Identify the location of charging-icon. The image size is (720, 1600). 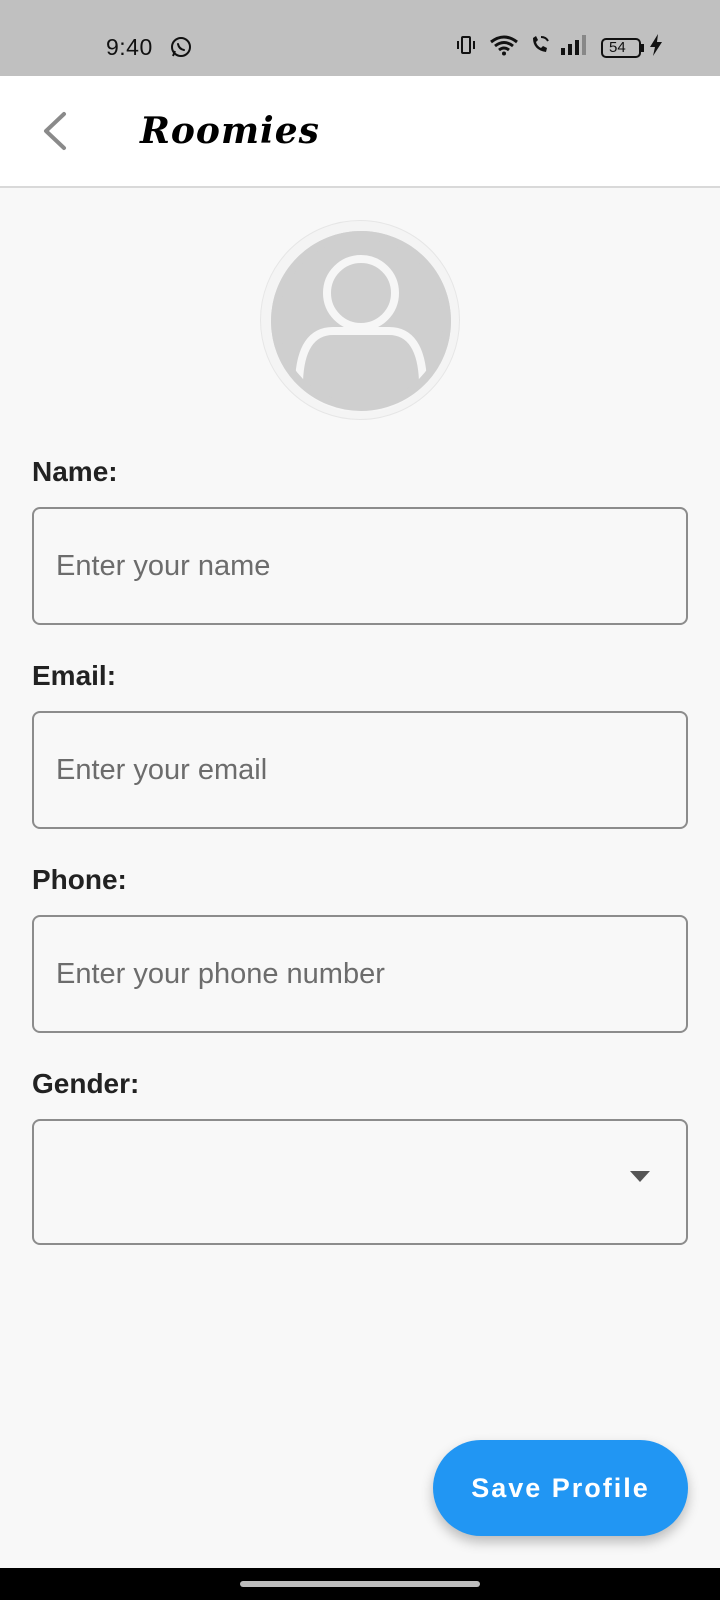
(656, 47).